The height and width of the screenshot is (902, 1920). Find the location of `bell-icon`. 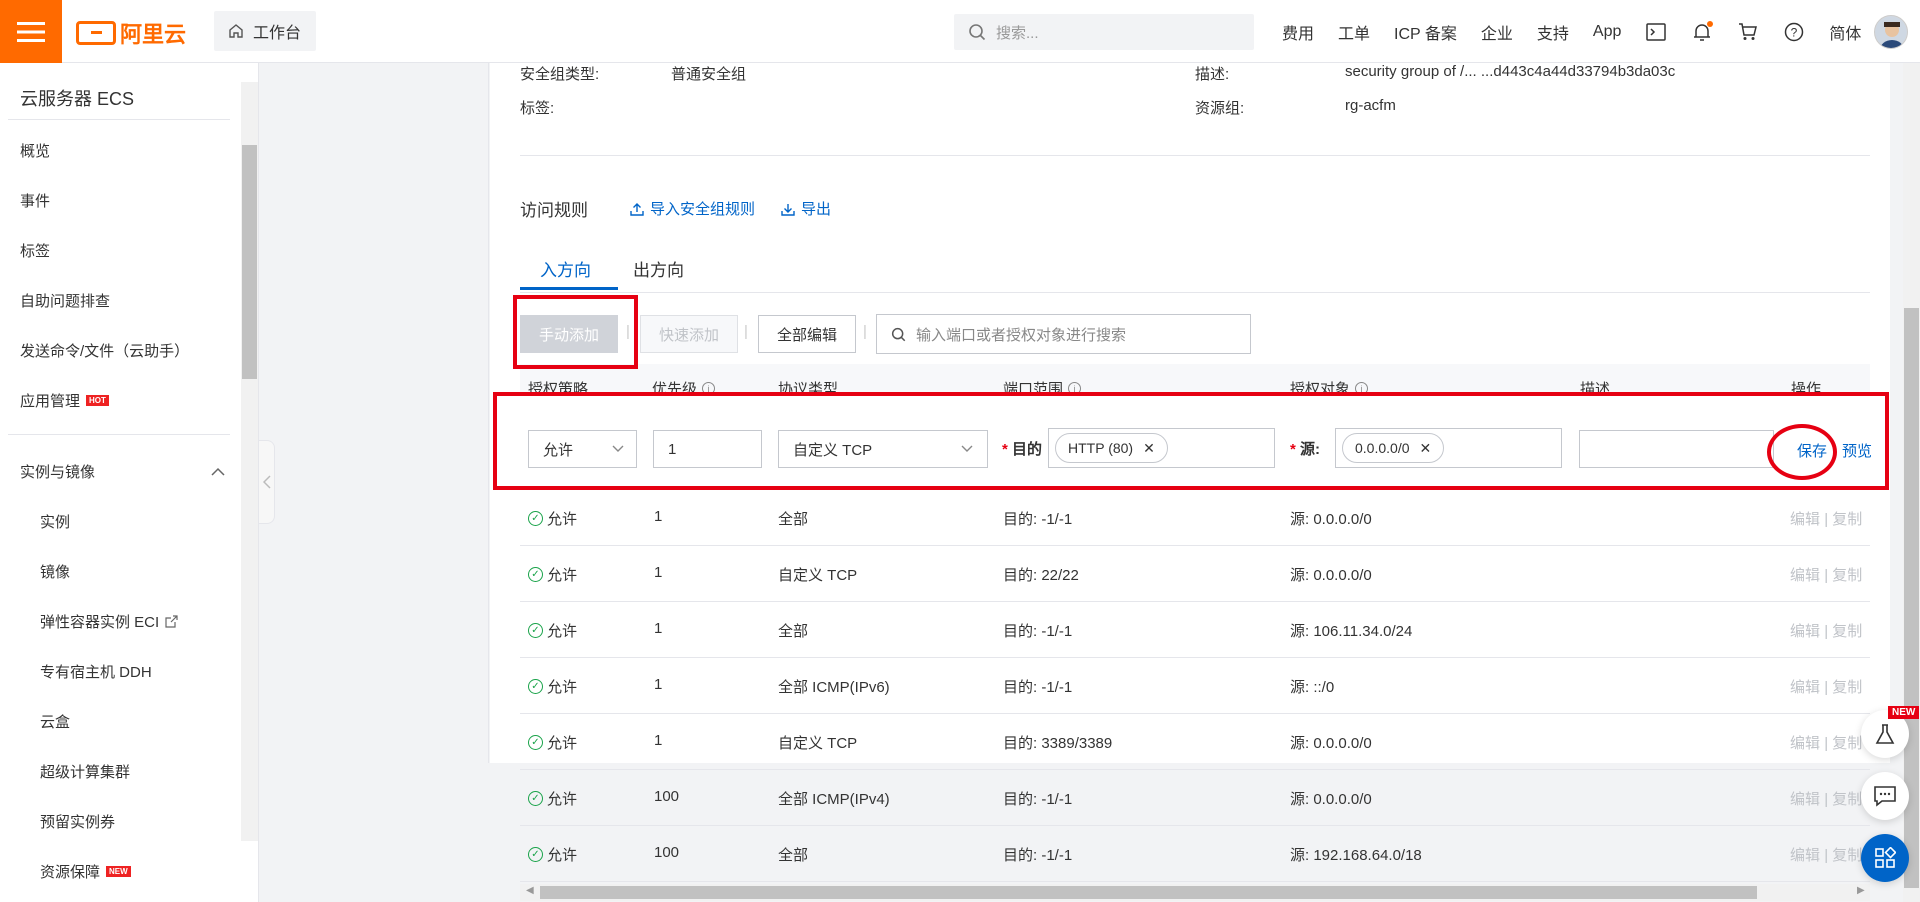

bell-icon is located at coordinates (1702, 31).